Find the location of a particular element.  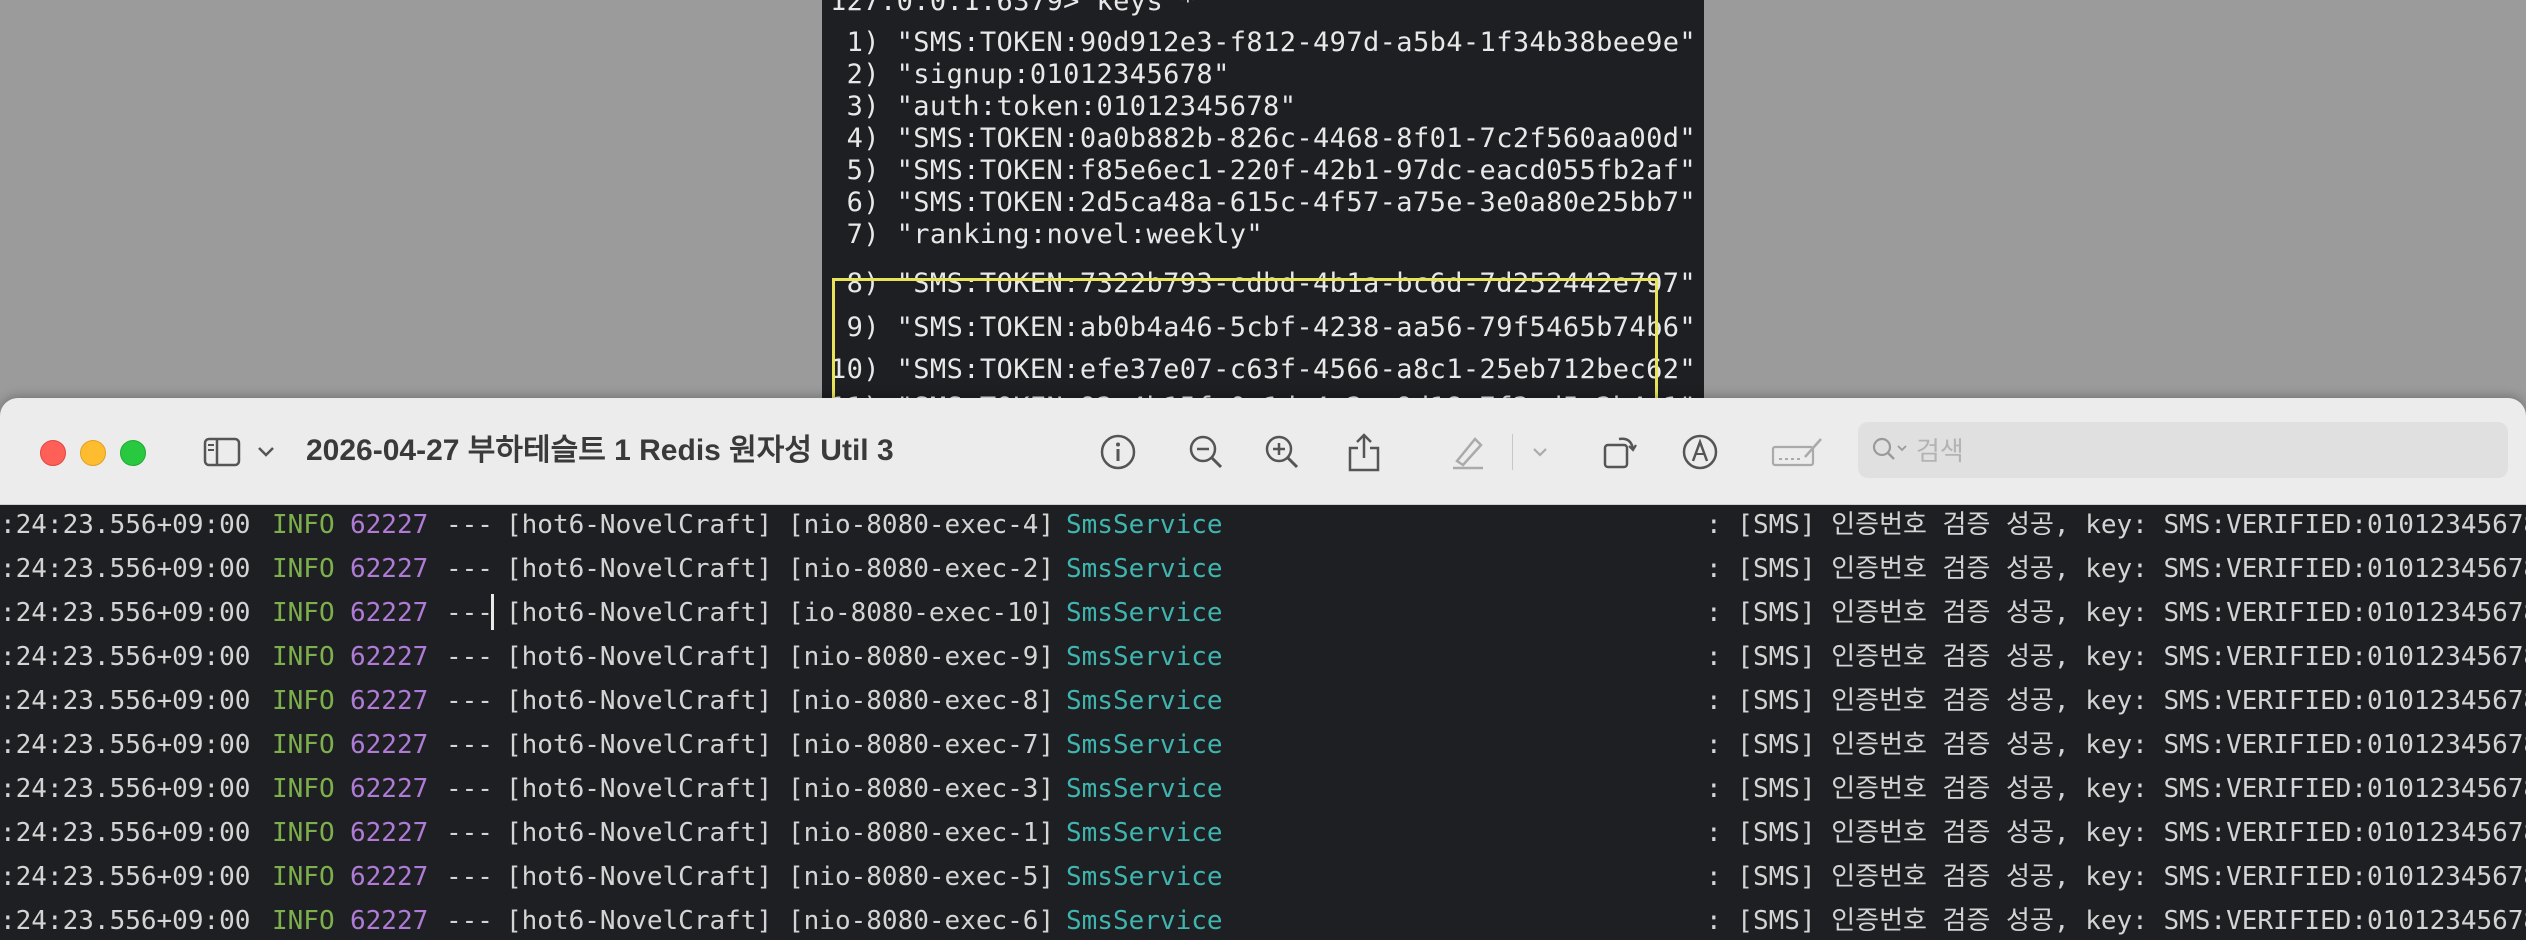

search-box is located at coordinates (2183, 451).